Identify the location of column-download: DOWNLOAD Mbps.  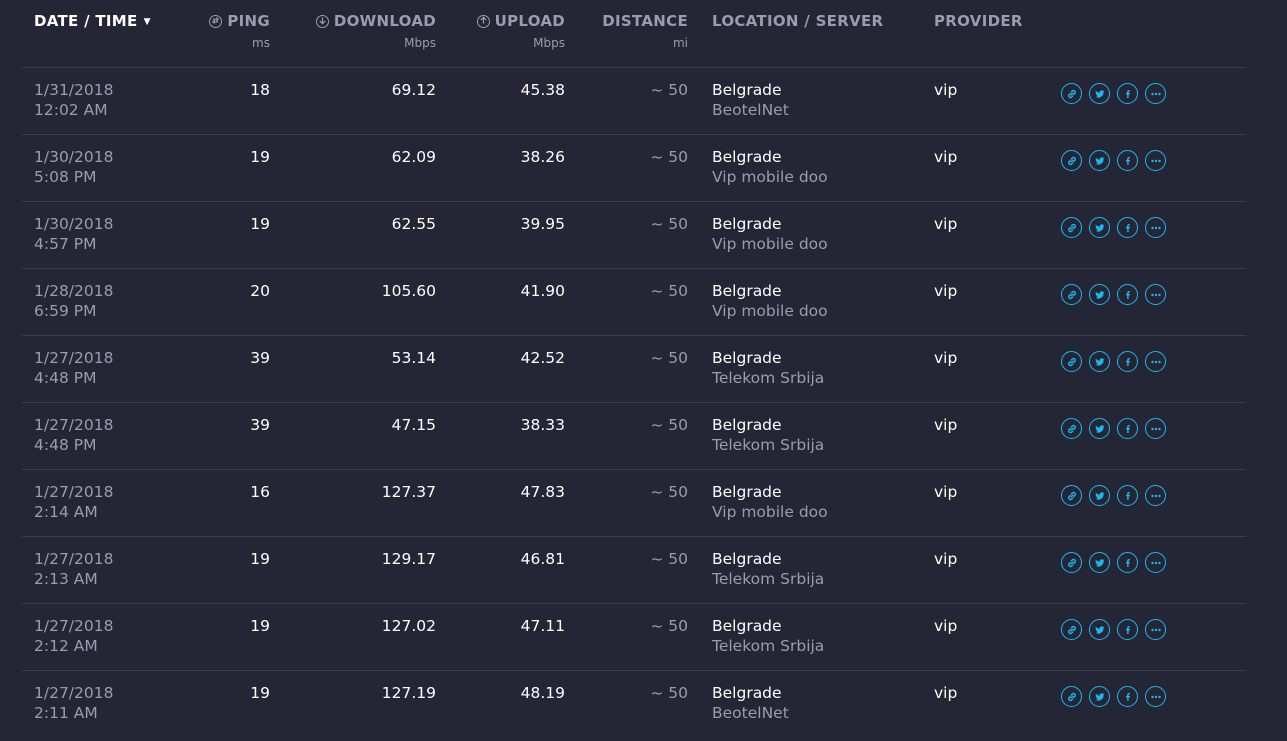
(363, 31).